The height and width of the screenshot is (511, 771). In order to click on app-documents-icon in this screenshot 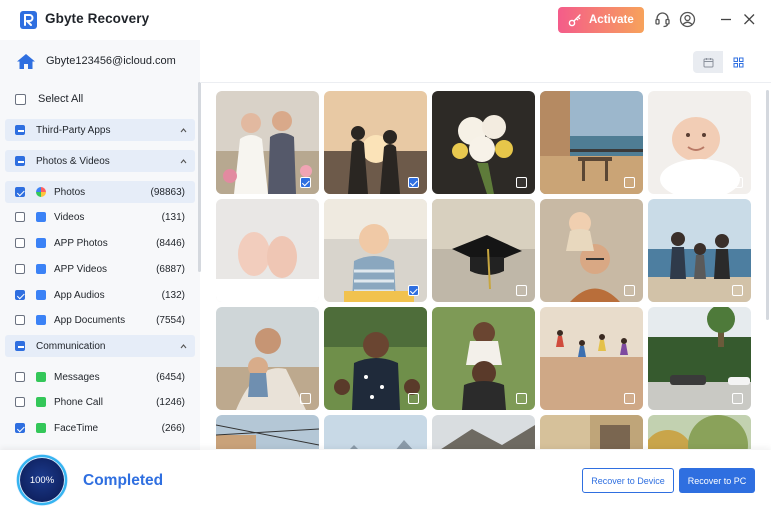, I will do `click(41, 320)`.